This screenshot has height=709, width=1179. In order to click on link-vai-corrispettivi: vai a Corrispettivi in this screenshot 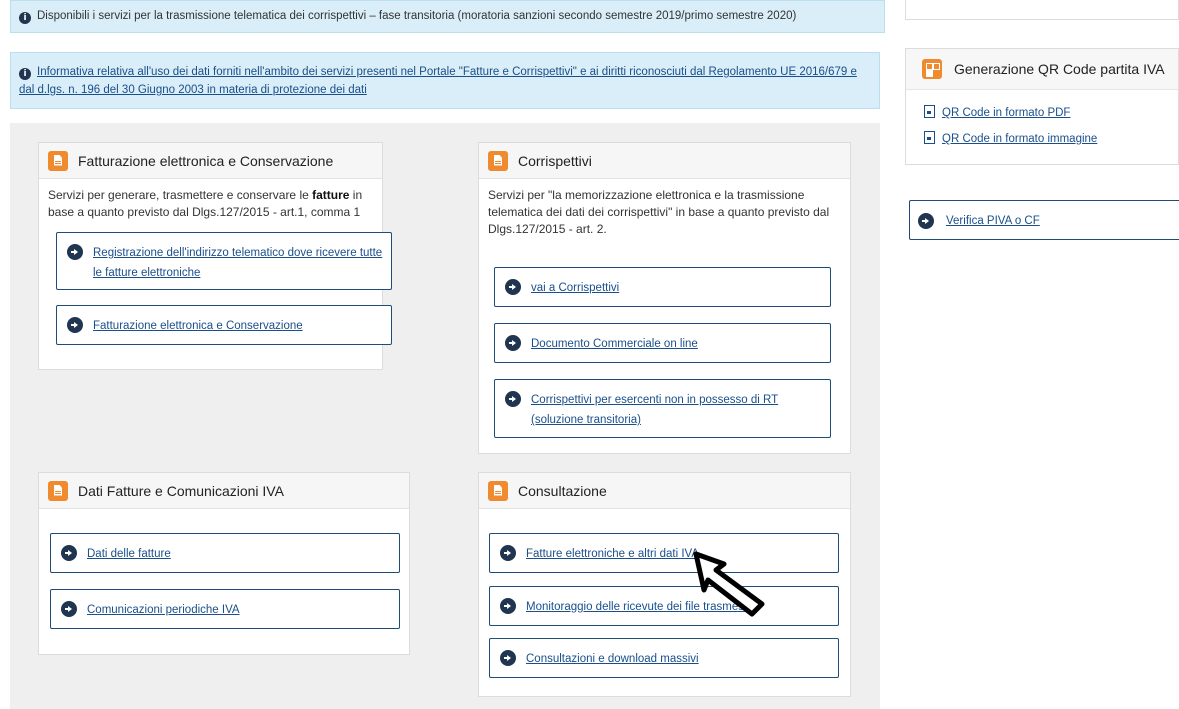, I will do `click(662, 287)`.